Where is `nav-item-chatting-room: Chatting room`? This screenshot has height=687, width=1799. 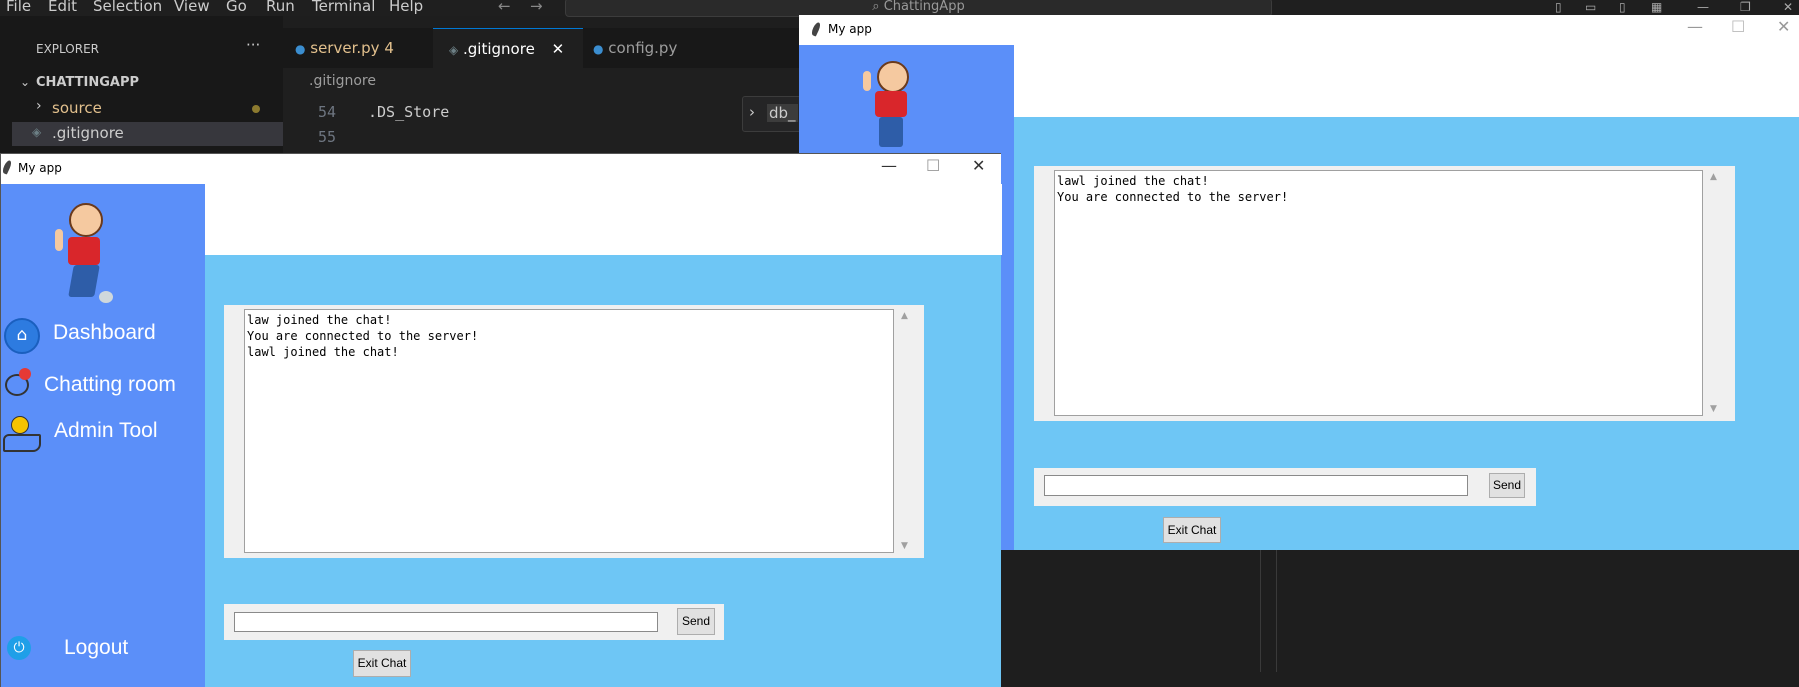
nav-item-chatting-room: Chatting room is located at coordinates (103, 386).